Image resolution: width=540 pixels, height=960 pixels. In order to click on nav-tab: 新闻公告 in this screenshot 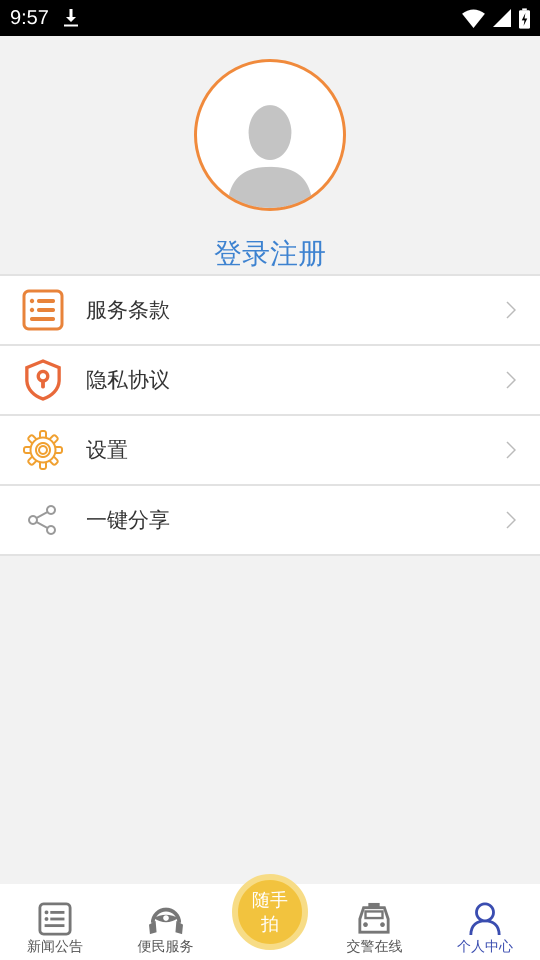, I will do `click(55, 922)`.